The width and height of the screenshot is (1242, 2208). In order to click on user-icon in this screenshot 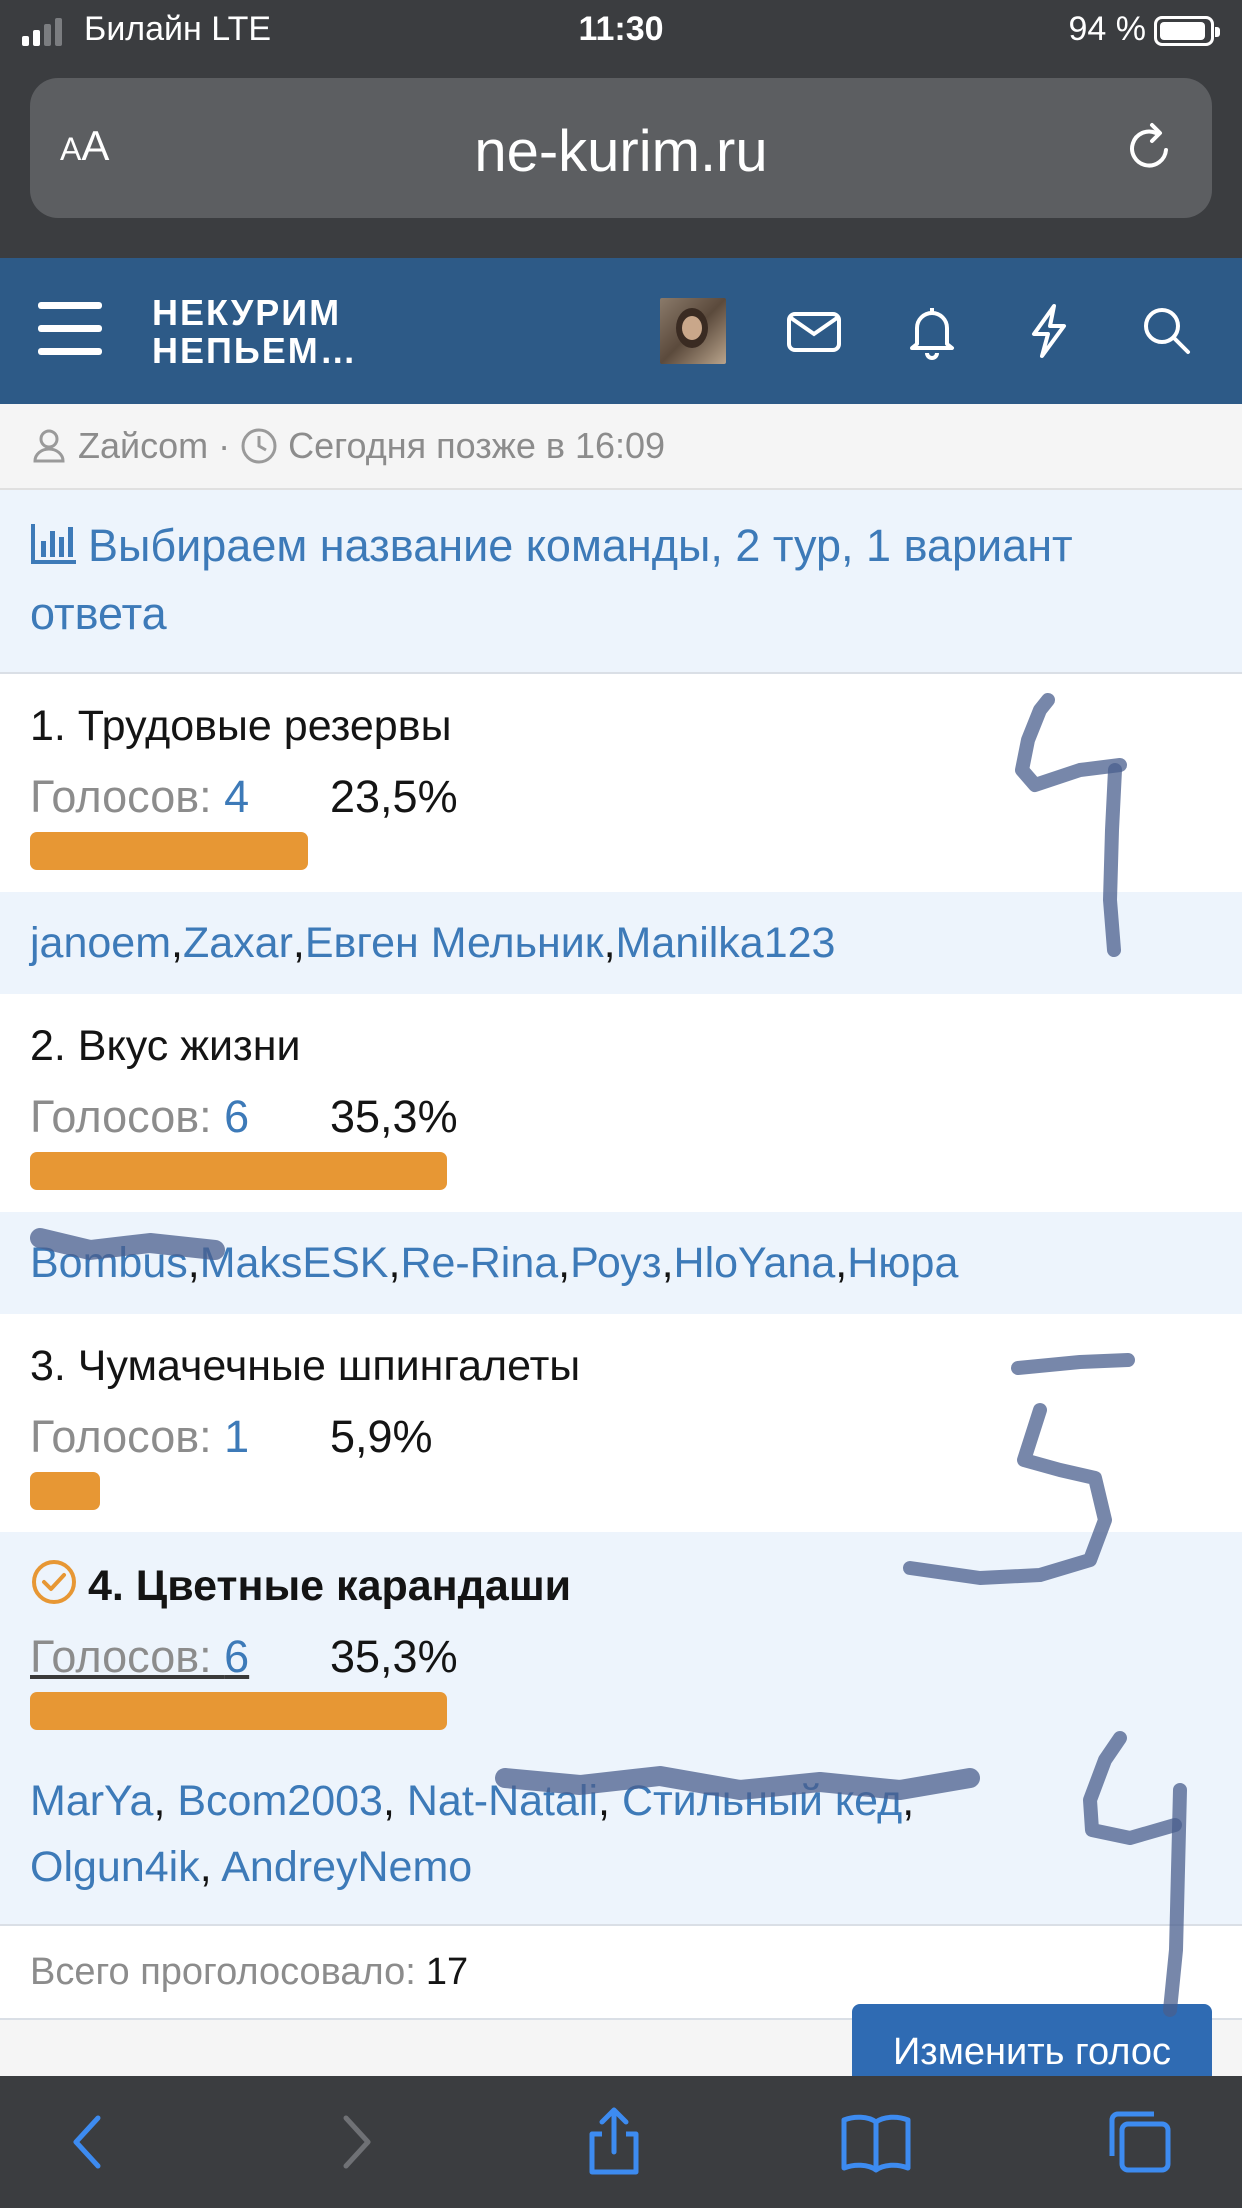, I will do `click(49, 446)`.